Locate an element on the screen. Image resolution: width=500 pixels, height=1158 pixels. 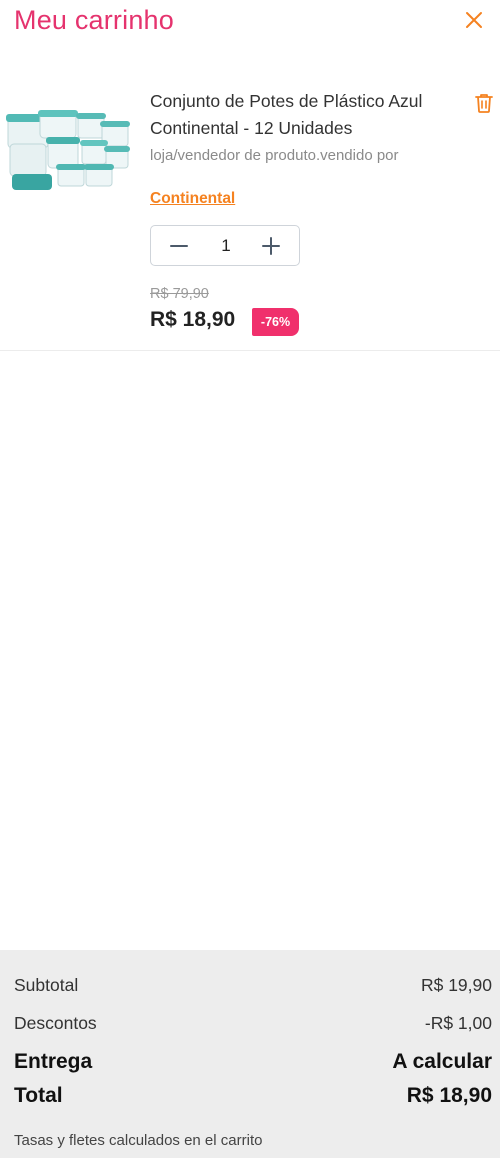
quantity-stepper: 1 is located at coordinates (225, 245).